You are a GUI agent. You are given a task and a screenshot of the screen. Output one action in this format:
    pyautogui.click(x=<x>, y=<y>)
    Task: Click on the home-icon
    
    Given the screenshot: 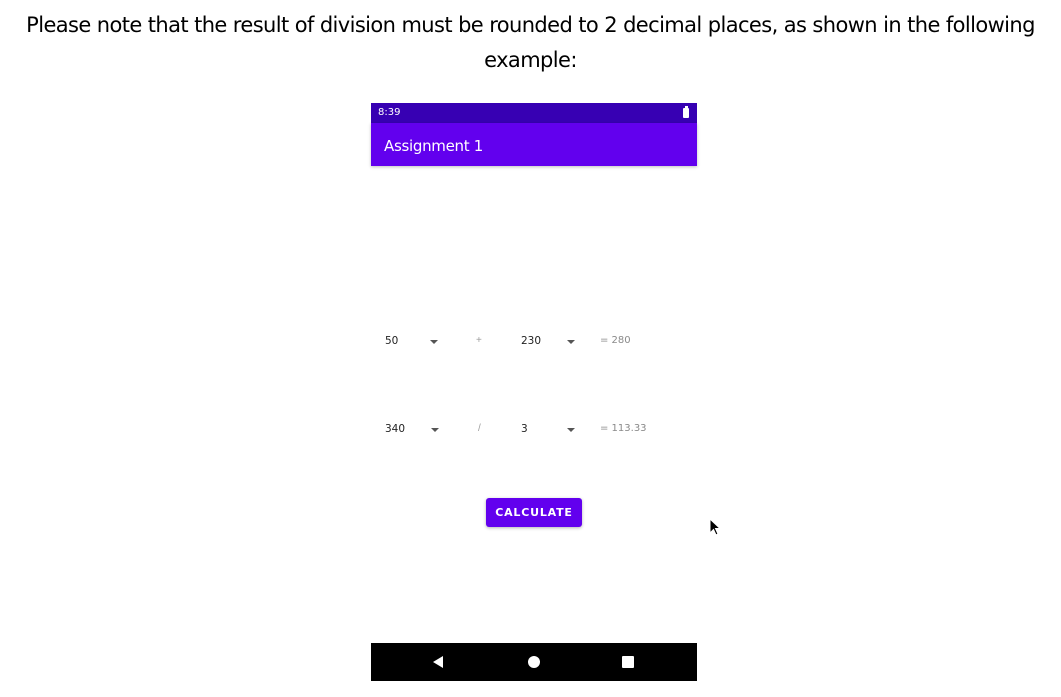 What is the action you would take?
    pyautogui.click(x=534, y=662)
    